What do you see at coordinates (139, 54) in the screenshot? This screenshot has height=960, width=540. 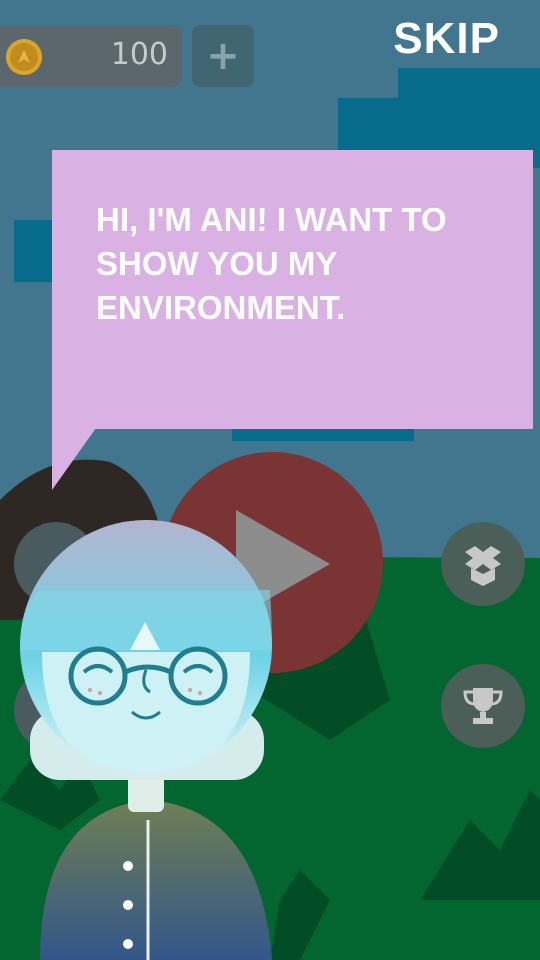 I see `coin-count: 100` at bounding box center [139, 54].